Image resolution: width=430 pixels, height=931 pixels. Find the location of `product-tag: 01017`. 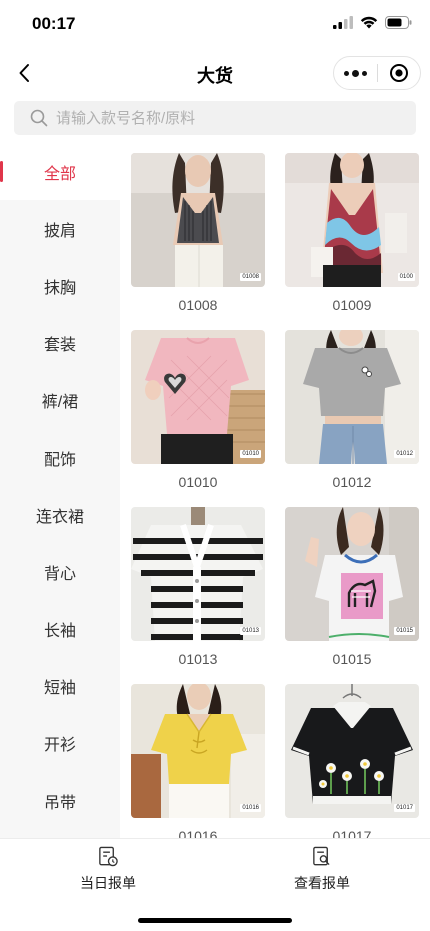

product-tag: 01017 is located at coordinates (404, 808).